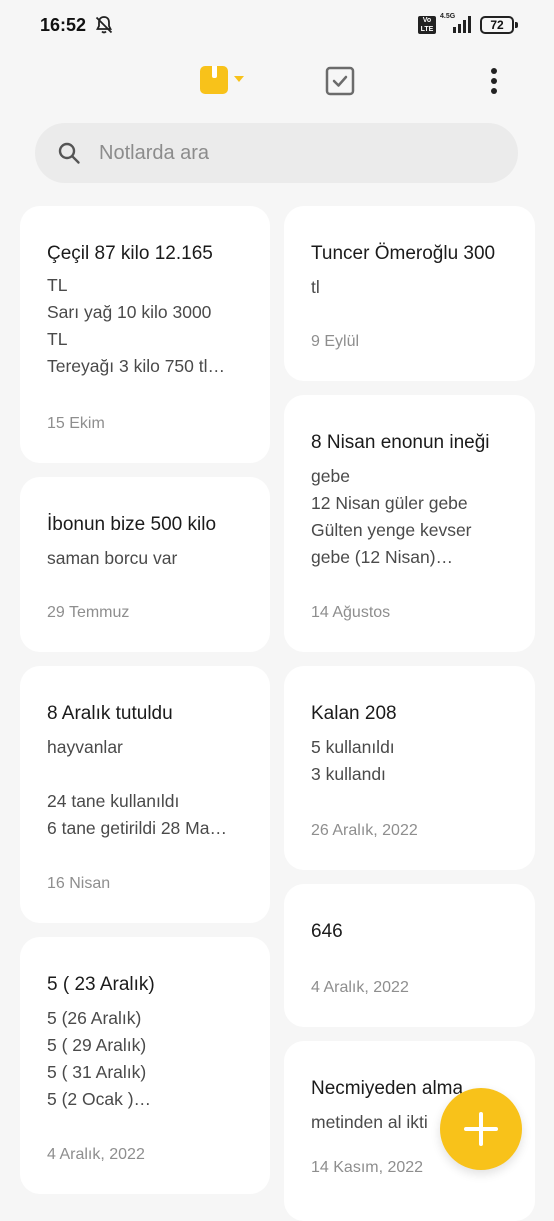  Describe the element at coordinates (427, 25) in the screenshot. I see `volte-badge: Vo LTE` at that location.